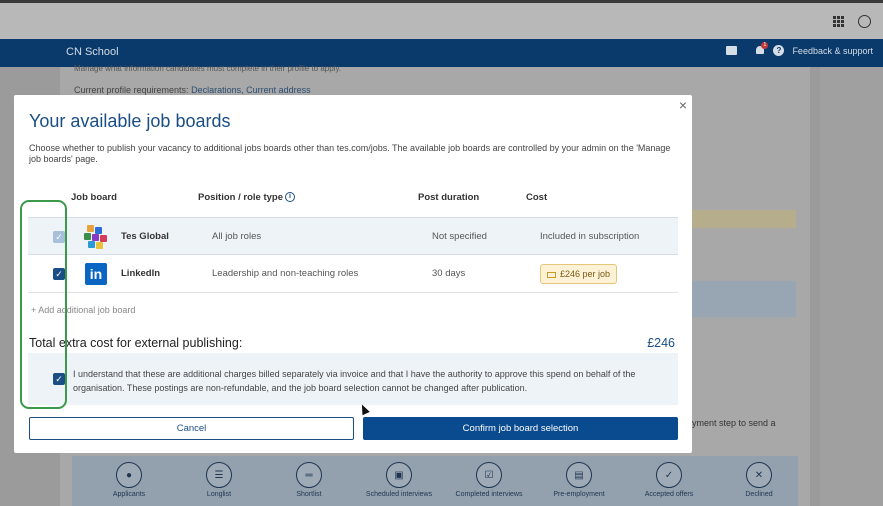 Image resolution: width=883 pixels, height=506 pixels. Describe the element at coordinates (832, 51) in the screenshot. I see `feedback-link: Feedback & support` at that location.